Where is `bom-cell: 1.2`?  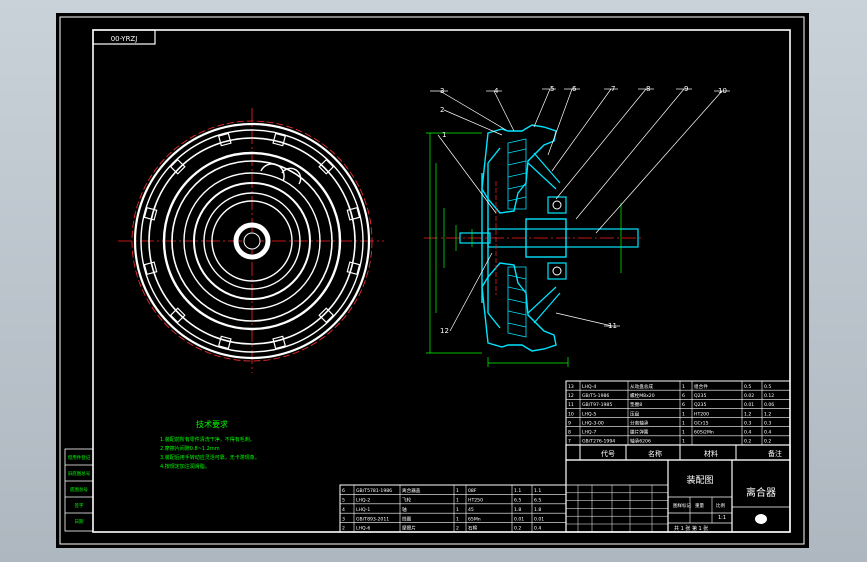
bom-cell: 1.2 is located at coordinates (767, 414).